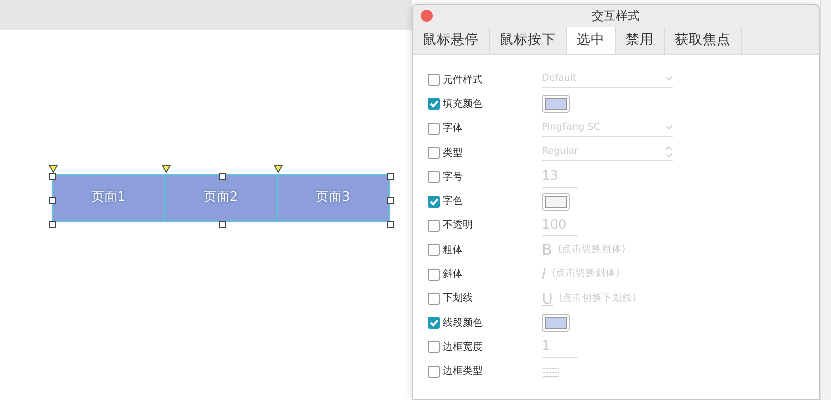  What do you see at coordinates (591, 40) in the screenshot?
I see `tab: 选中` at bounding box center [591, 40].